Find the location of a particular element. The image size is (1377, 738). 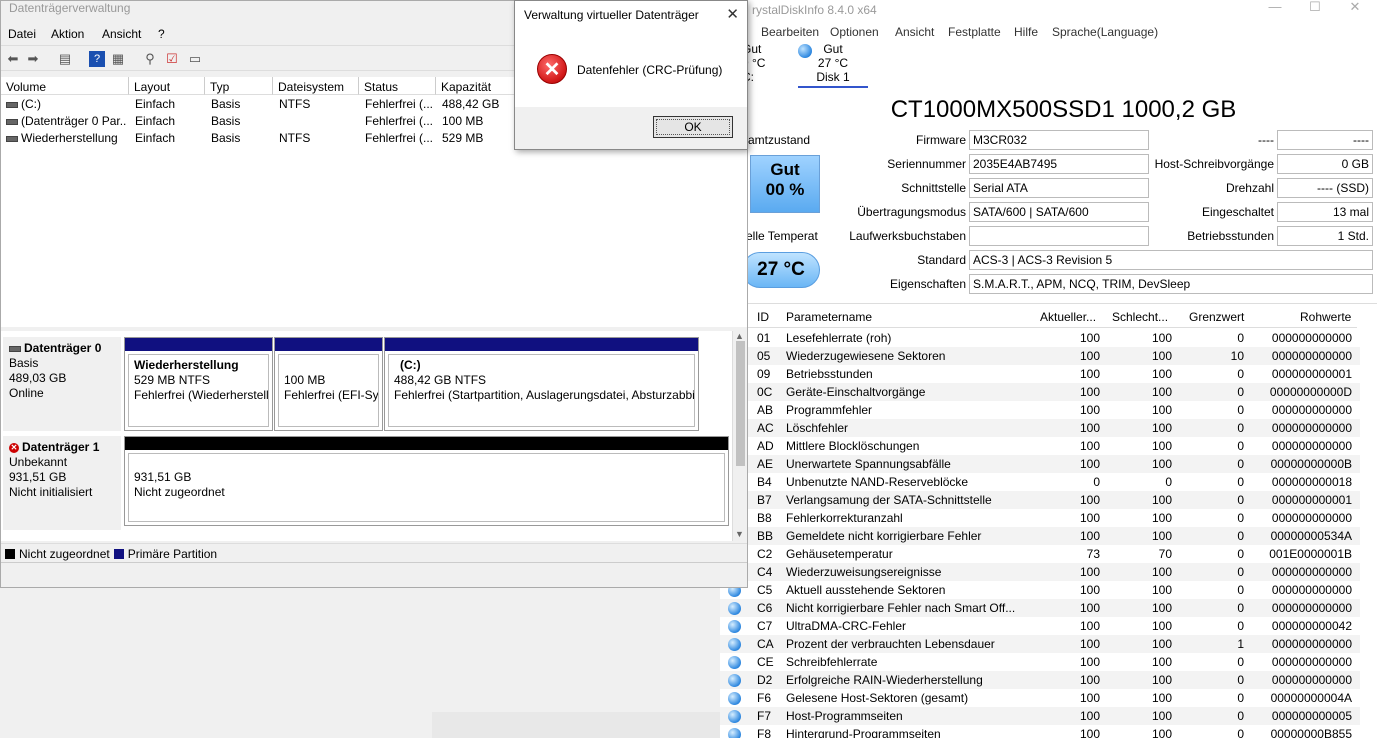

menu-ansicht-dm: Ansicht is located at coordinates (121, 34).